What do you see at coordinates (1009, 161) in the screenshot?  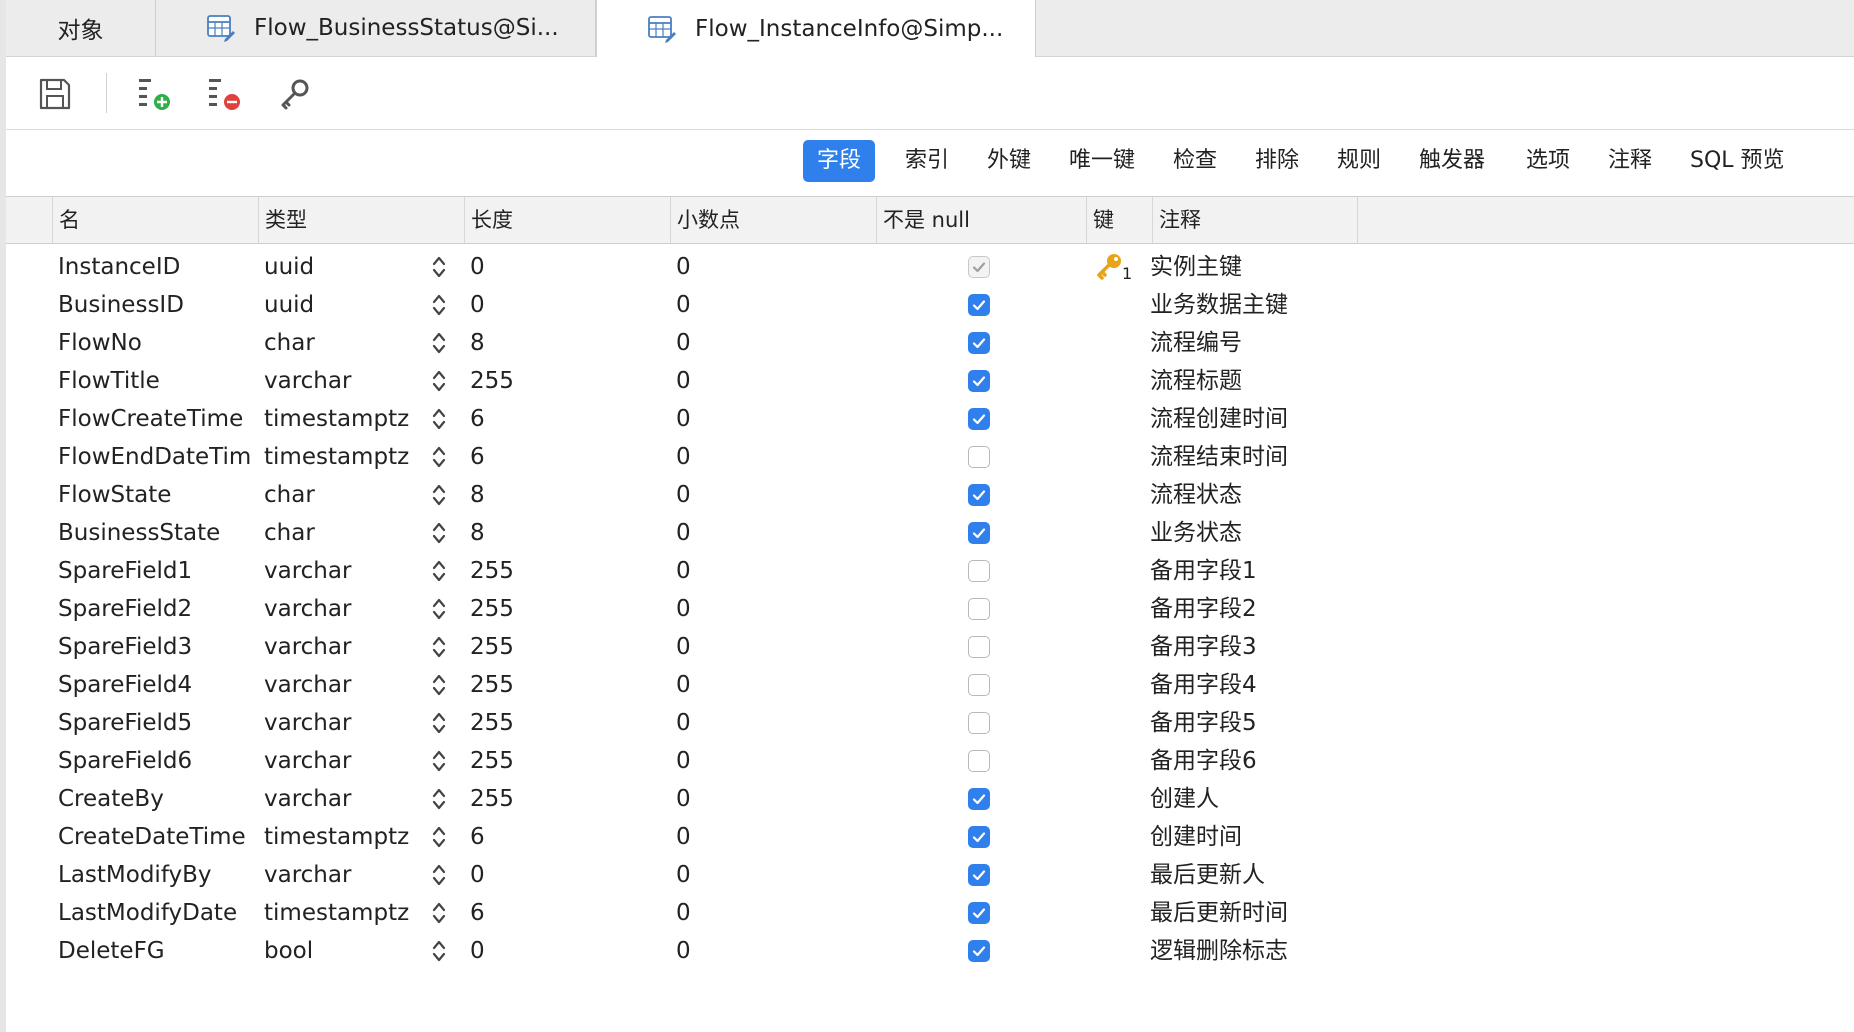 I see `subtab-foreign-keys: 外键` at bounding box center [1009, 161].